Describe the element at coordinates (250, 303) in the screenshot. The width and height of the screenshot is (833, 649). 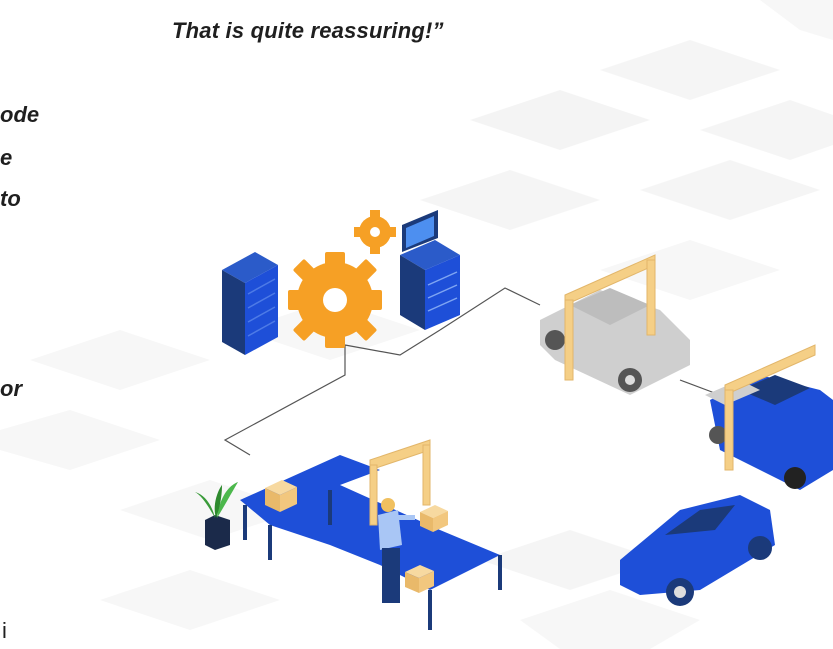
I see `server-rack-icon` at that location.